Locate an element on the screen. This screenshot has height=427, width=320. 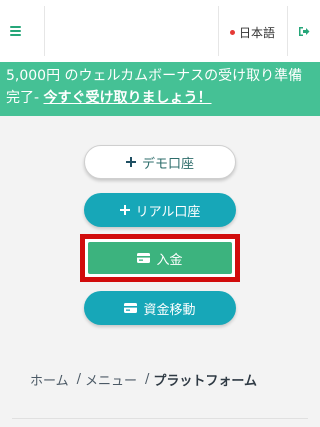
top-navigation-bar: 日本語 is located at coordinates (160, 31).